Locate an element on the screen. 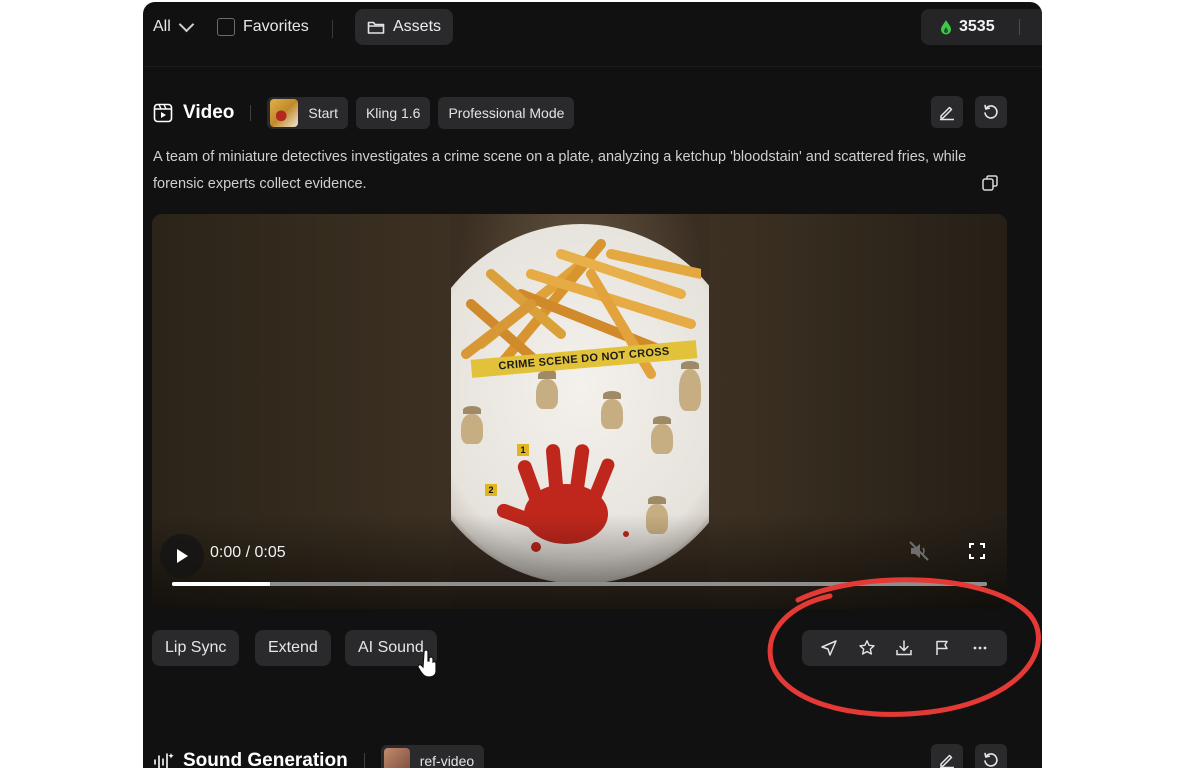 This screenshot has width=1186, height=768. time-display: 0:00 / 0:05 is located at coordinates (248, 552).